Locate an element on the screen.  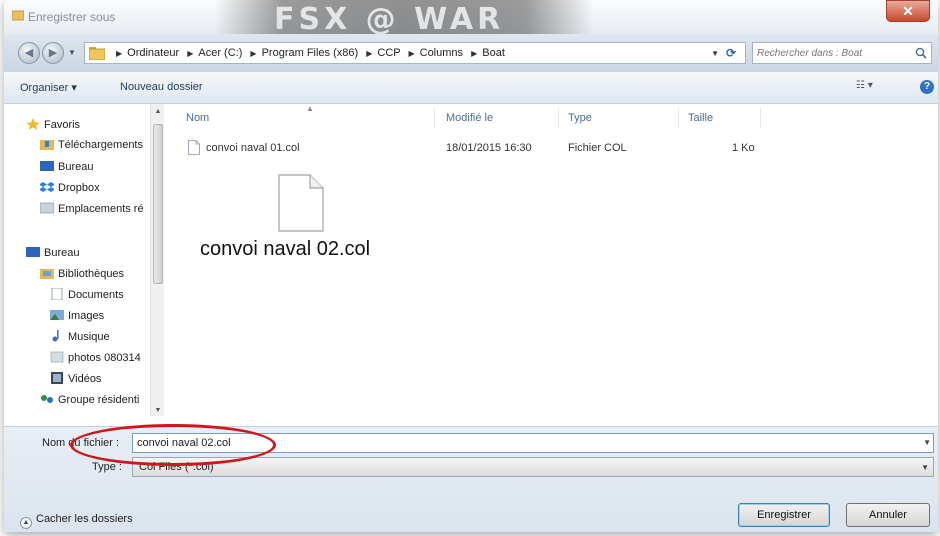
column-header-modified: Modifié le is located at coordinates (469, 118).